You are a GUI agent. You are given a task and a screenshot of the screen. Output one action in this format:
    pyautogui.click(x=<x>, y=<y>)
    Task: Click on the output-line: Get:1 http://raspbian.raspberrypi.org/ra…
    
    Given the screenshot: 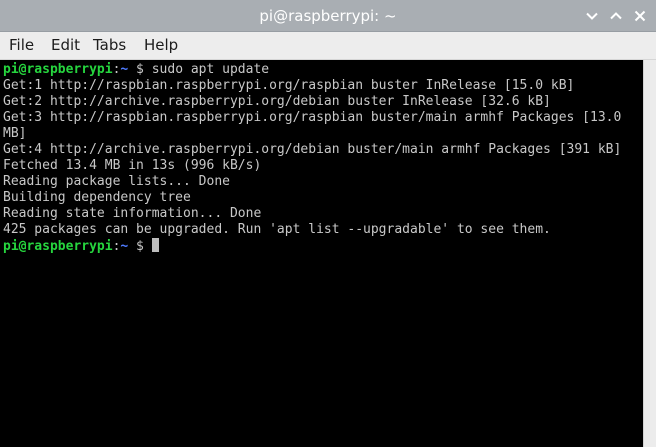 What is the action you would take?
    pyautogui.click(x=289, y=85)
    